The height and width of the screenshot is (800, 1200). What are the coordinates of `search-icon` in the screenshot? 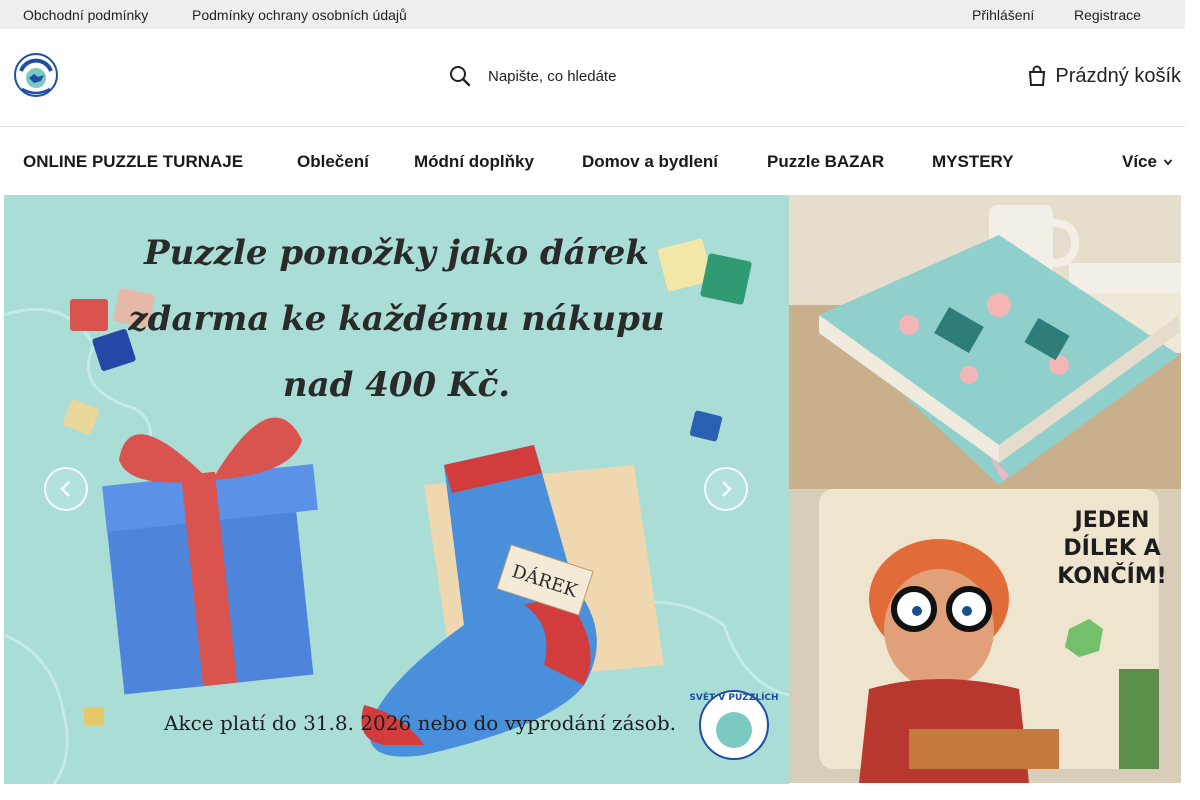 It's located at (460, 76).